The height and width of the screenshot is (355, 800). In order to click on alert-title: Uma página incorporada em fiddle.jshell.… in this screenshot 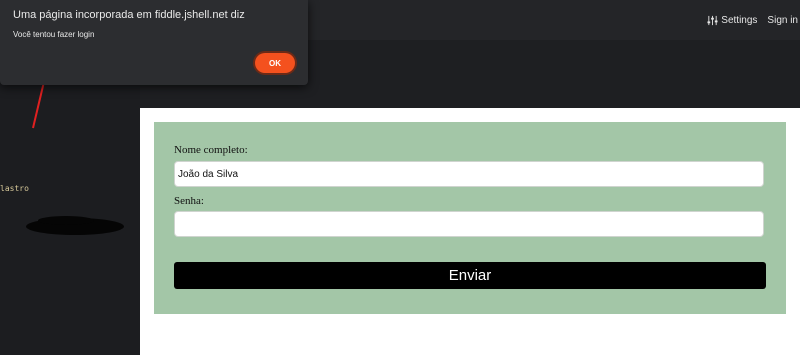, I will do `click(129, 15)`.